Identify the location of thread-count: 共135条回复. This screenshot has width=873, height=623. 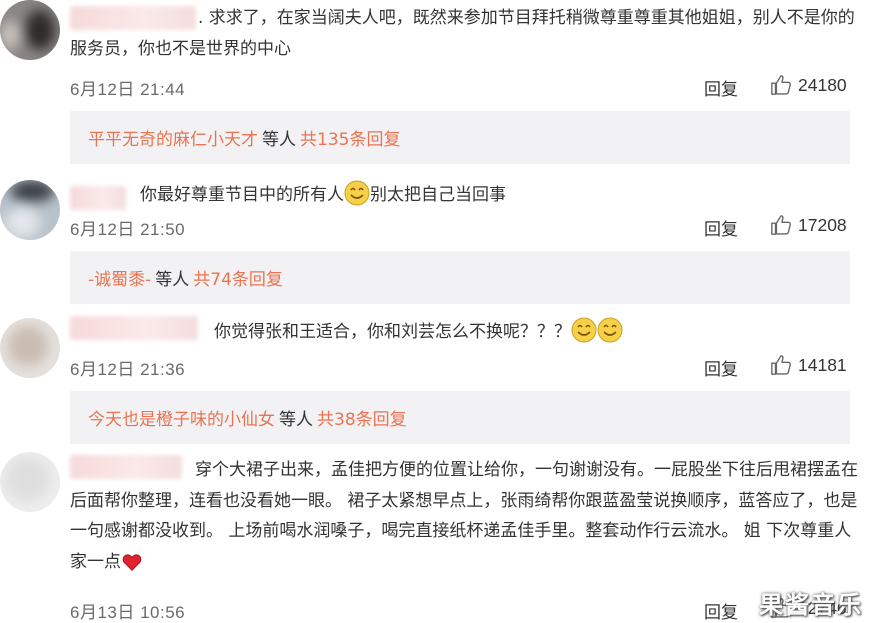
(350, 137).